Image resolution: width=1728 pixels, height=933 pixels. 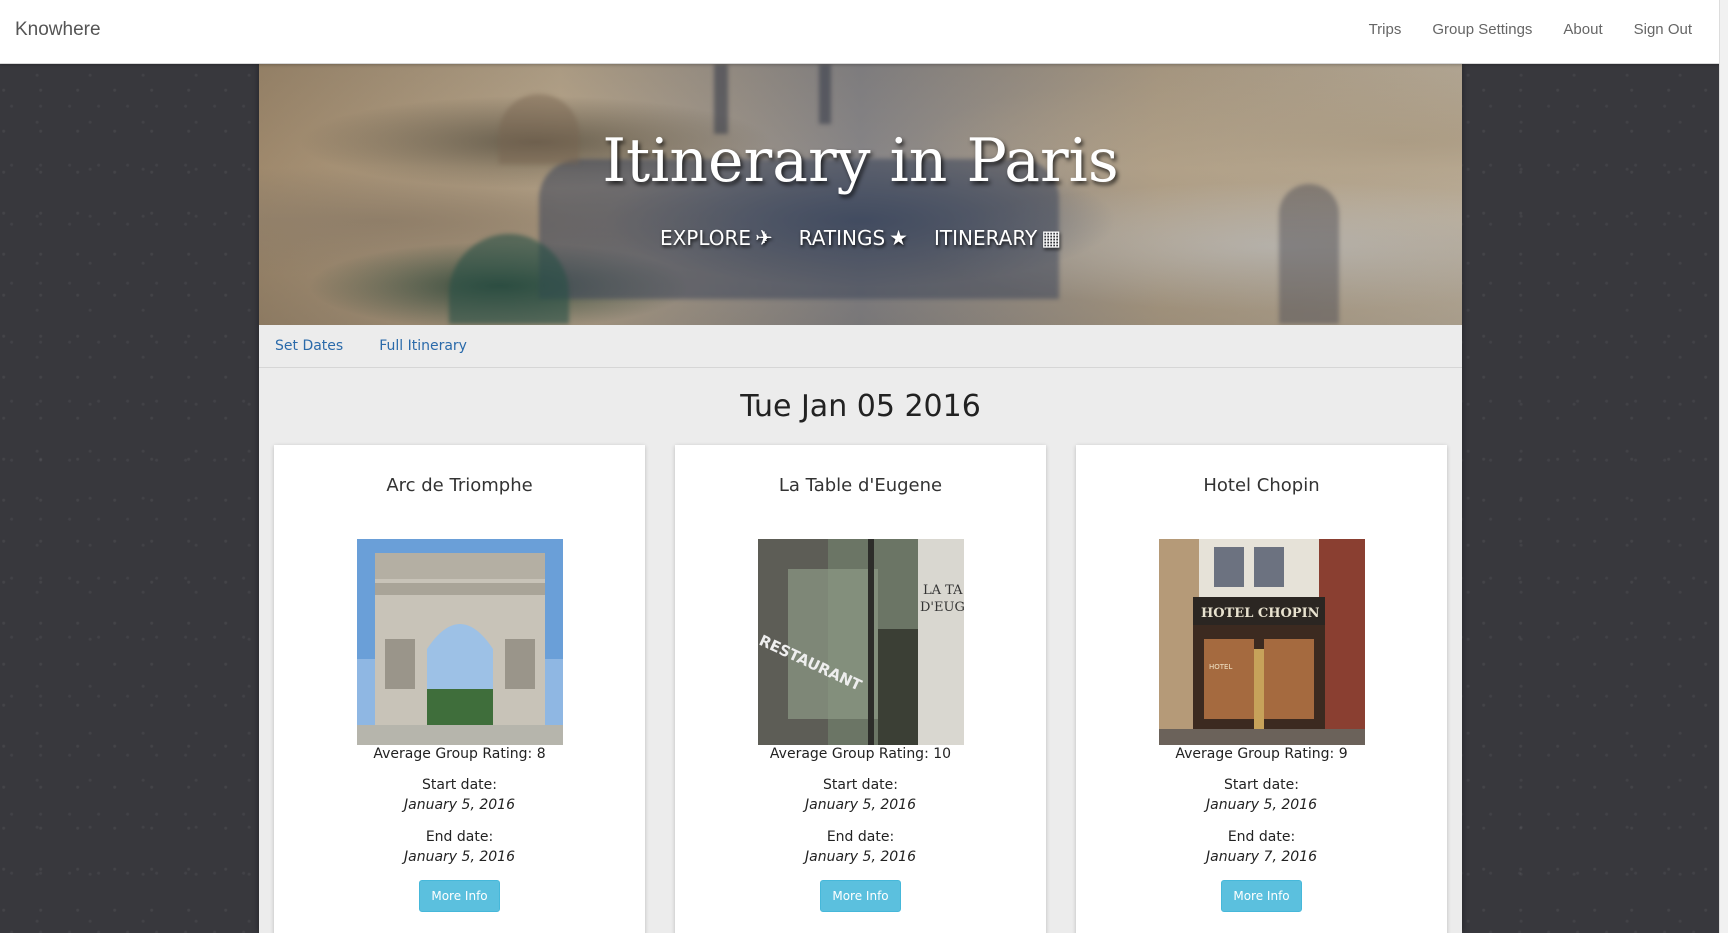 I want to click on card-title: La Table d'Eugene, so click(x=860, y=485).